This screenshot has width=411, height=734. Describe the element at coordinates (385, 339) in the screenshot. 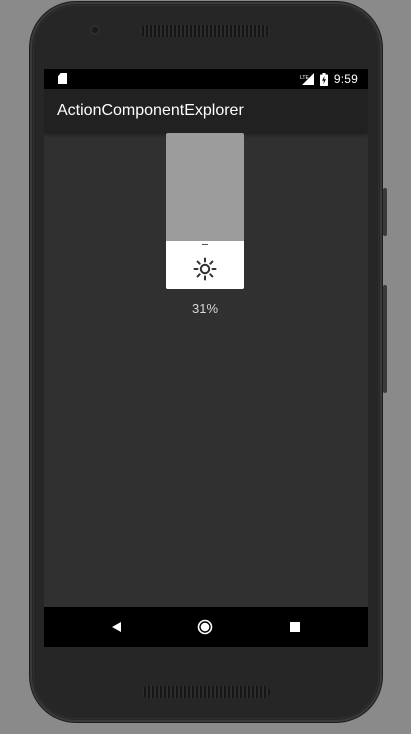

I see `volume-button` at that location.